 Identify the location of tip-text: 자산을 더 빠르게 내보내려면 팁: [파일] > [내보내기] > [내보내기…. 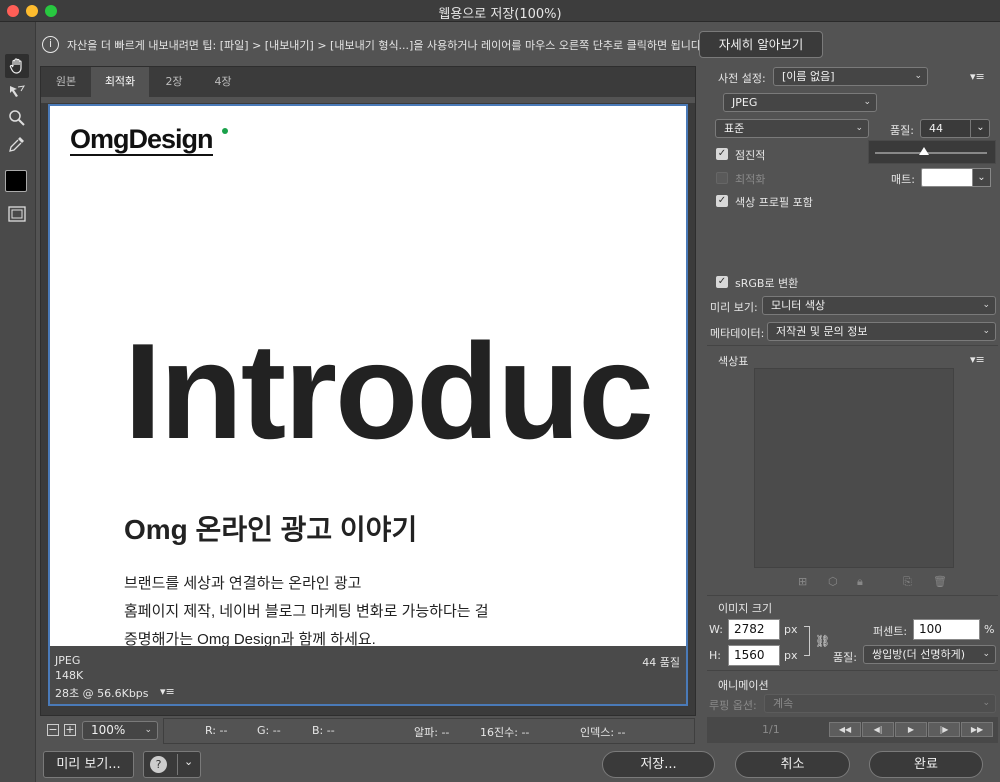
(386, 45).